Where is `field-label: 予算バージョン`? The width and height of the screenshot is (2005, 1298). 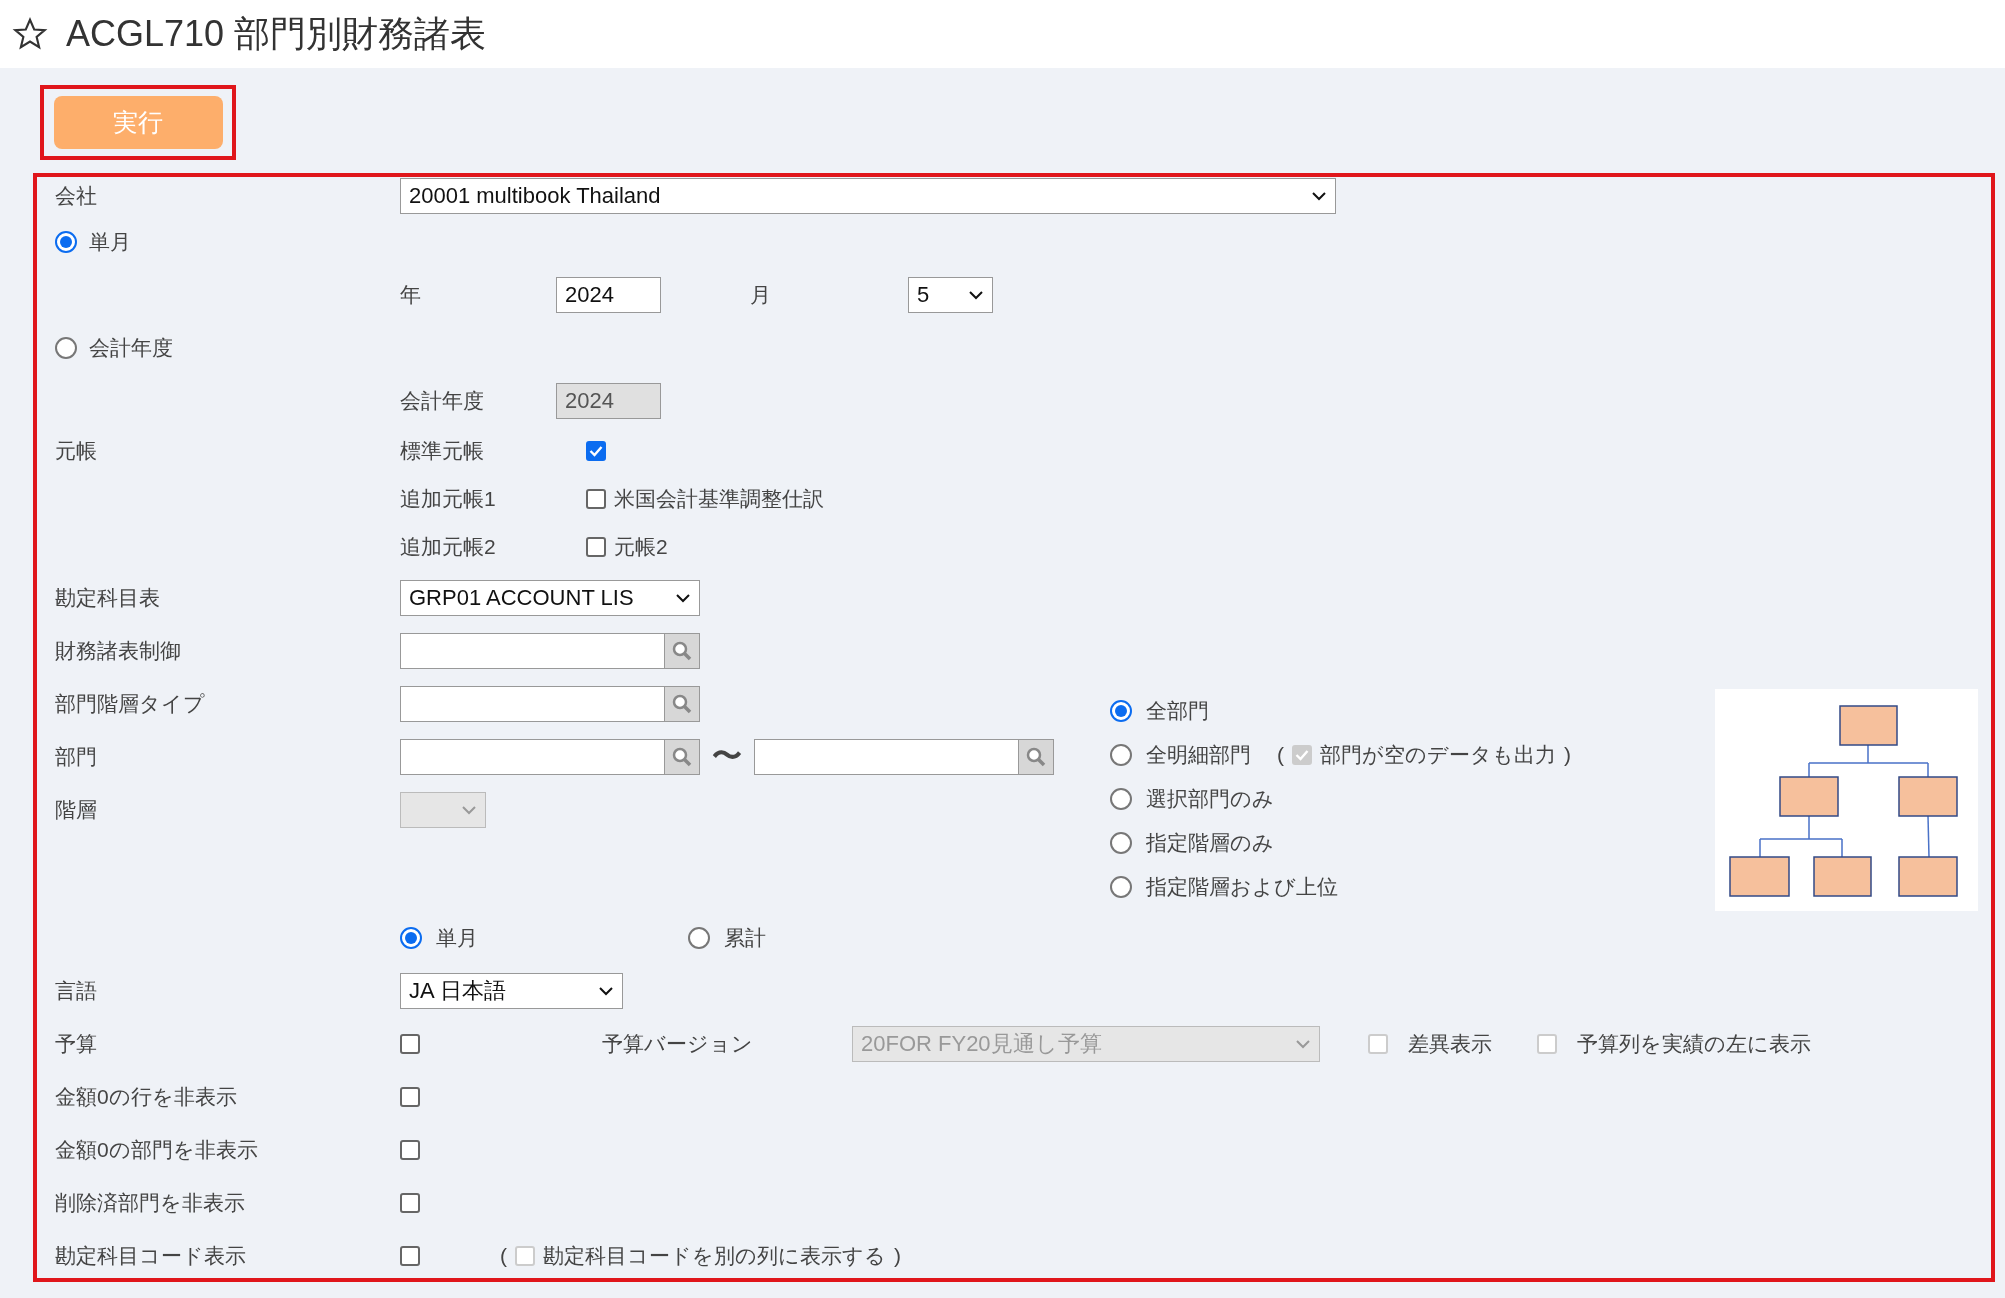
field-label: 予算バージョン is located at coordinates (677, 1043).